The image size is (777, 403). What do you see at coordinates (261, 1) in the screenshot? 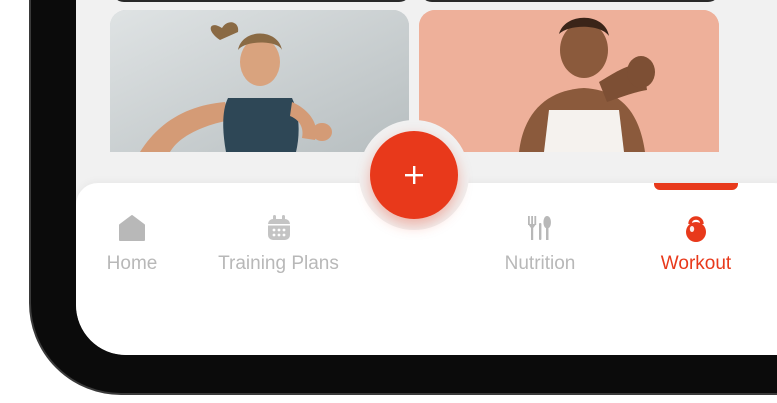
I see `upper-card-left` at bounding box center [261, 1].